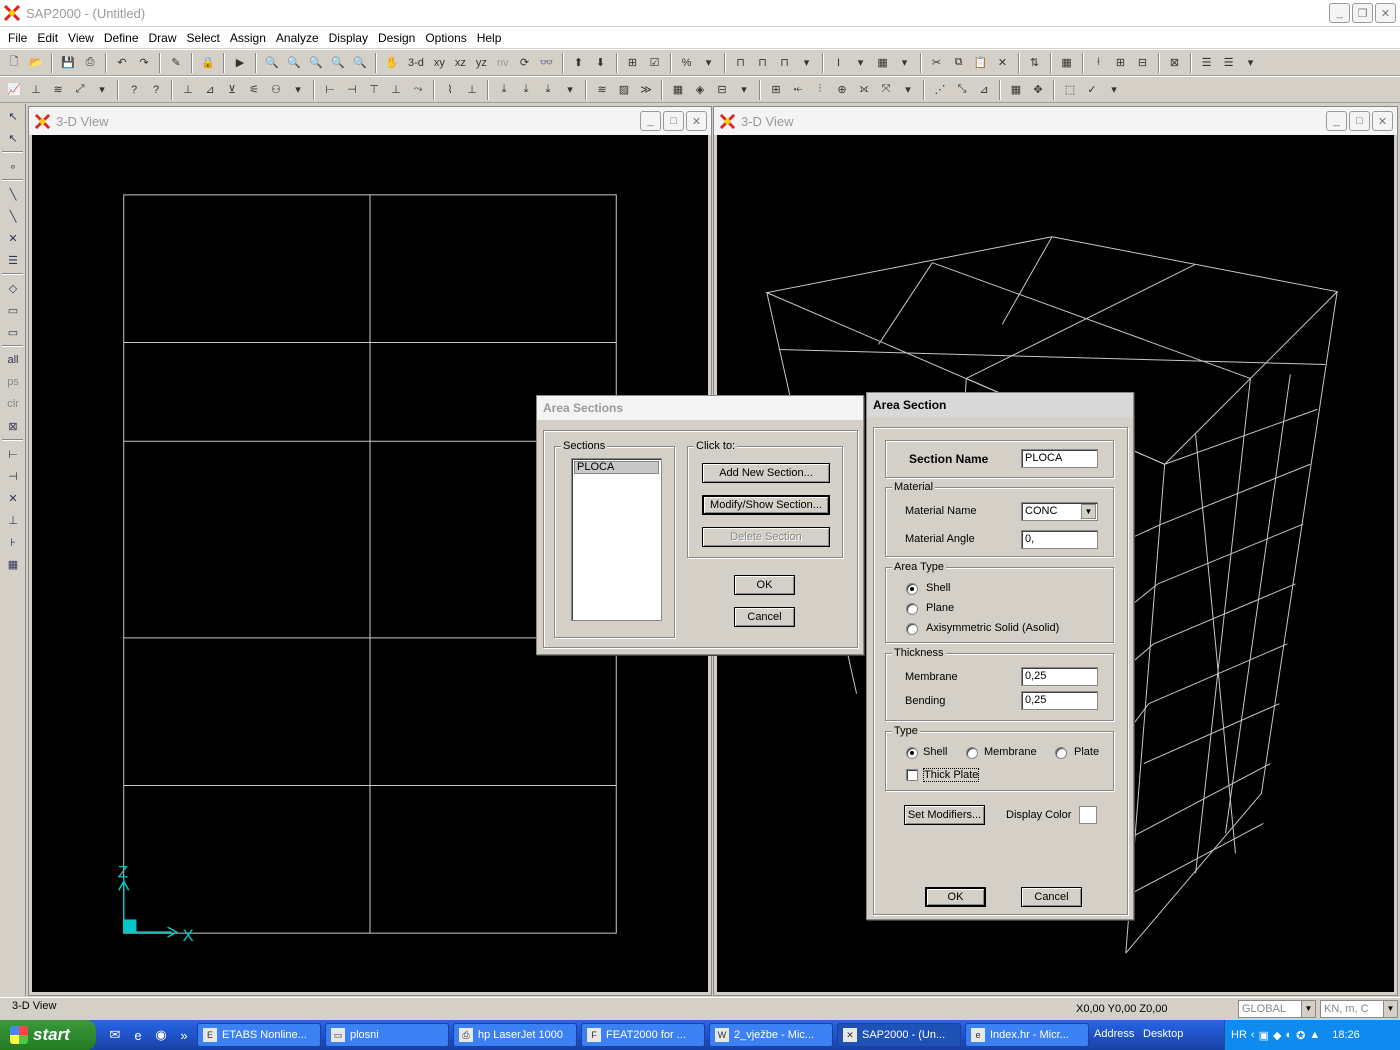  What do you see at coordinates (912, 629) in the screenshot?
I see `area-type-asolid-radio` at bounding box center [912, 629].